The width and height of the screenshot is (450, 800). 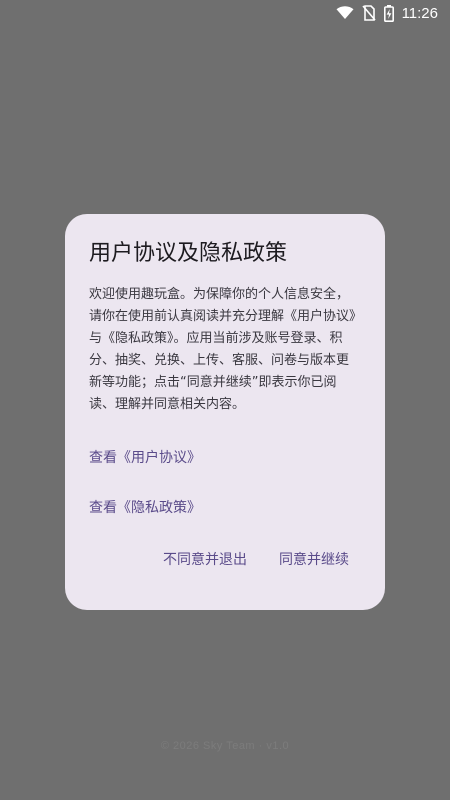 What do you see at coordinates (345, 13) in the screenshot?
I see `wifi-icon` at bounding box center [345, 13].